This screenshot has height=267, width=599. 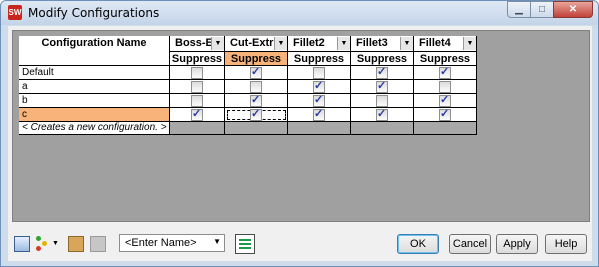 I want to click on column-header-boss-e: Boss-E ▼, so click(x=197, y=44).